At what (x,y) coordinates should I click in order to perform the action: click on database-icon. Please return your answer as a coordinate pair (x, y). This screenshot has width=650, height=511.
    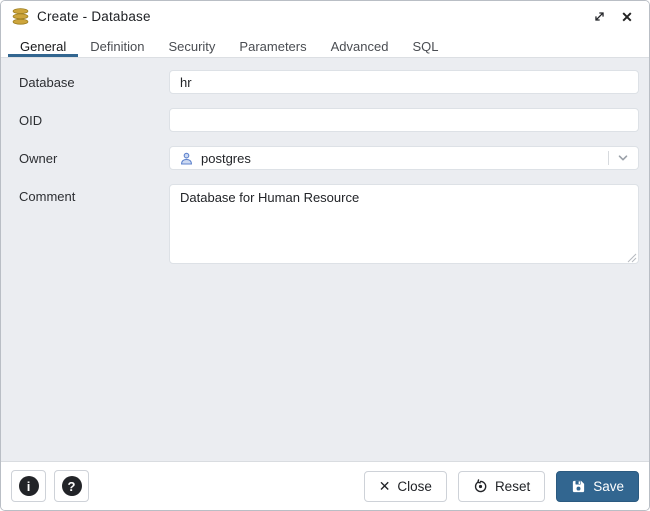
    Looking at the image, I should click on (20, 16).